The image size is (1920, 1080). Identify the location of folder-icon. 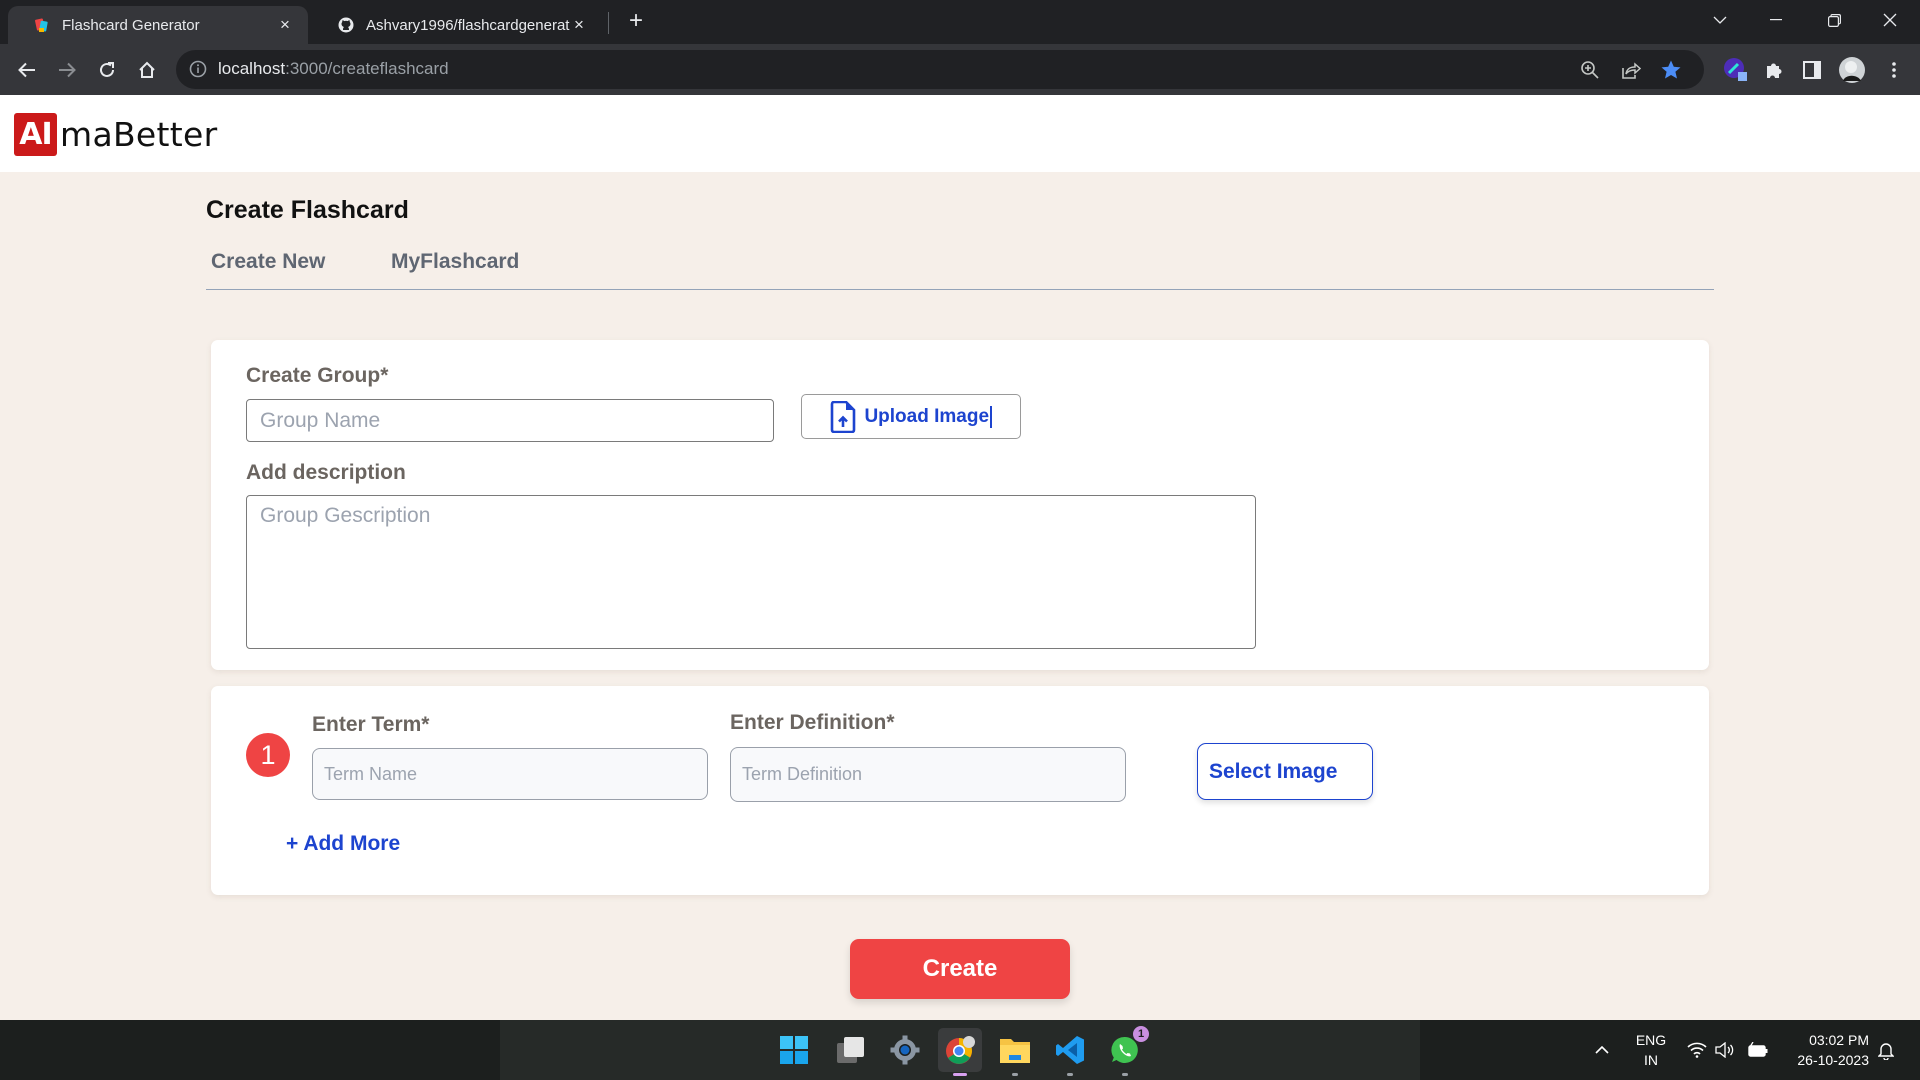
(1015, 1051).